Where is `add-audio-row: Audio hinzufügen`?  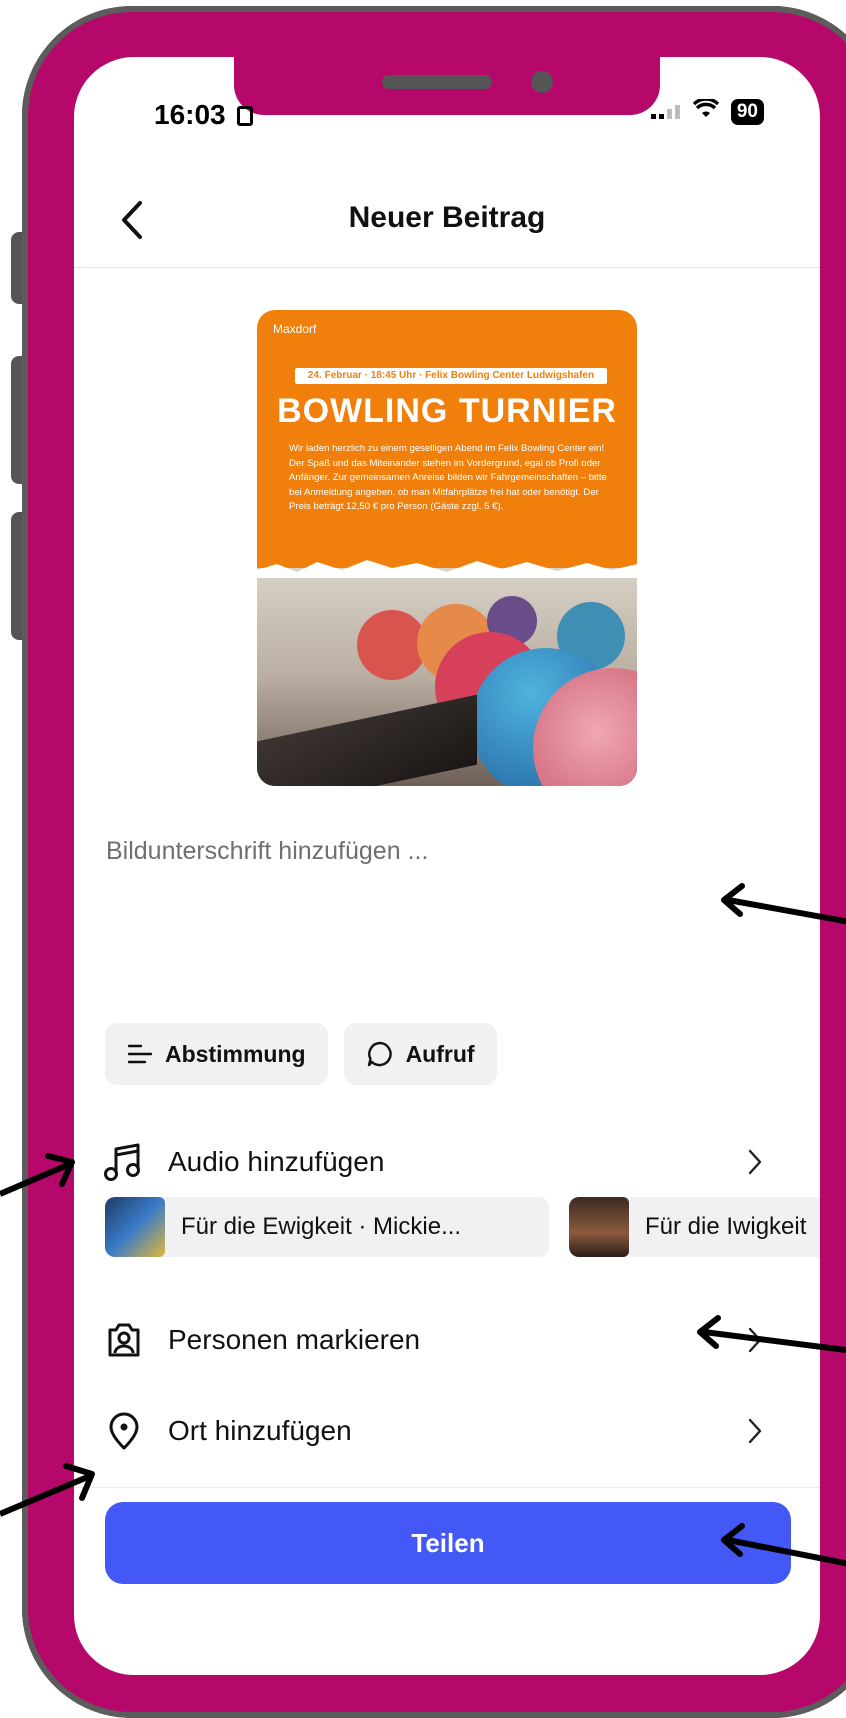
add-audio-row: Audio hinzufügen is located at coordinates (434, 1162).